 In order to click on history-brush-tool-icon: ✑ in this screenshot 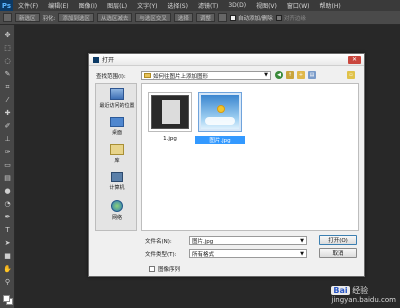, I will do `click(7, 152)`.